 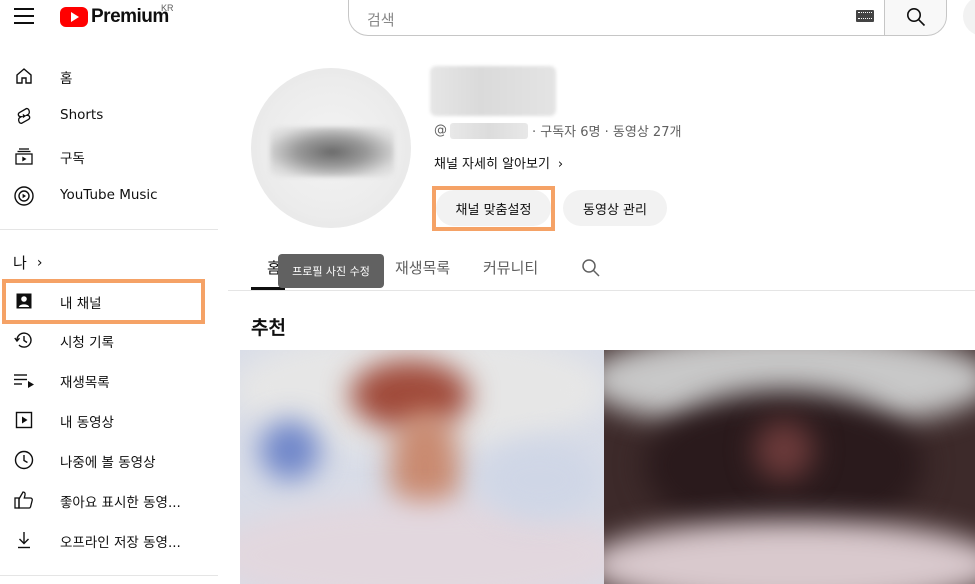 I want to click on tooltip-text: 프로필 사진 수정, so click(x=331, y=271).